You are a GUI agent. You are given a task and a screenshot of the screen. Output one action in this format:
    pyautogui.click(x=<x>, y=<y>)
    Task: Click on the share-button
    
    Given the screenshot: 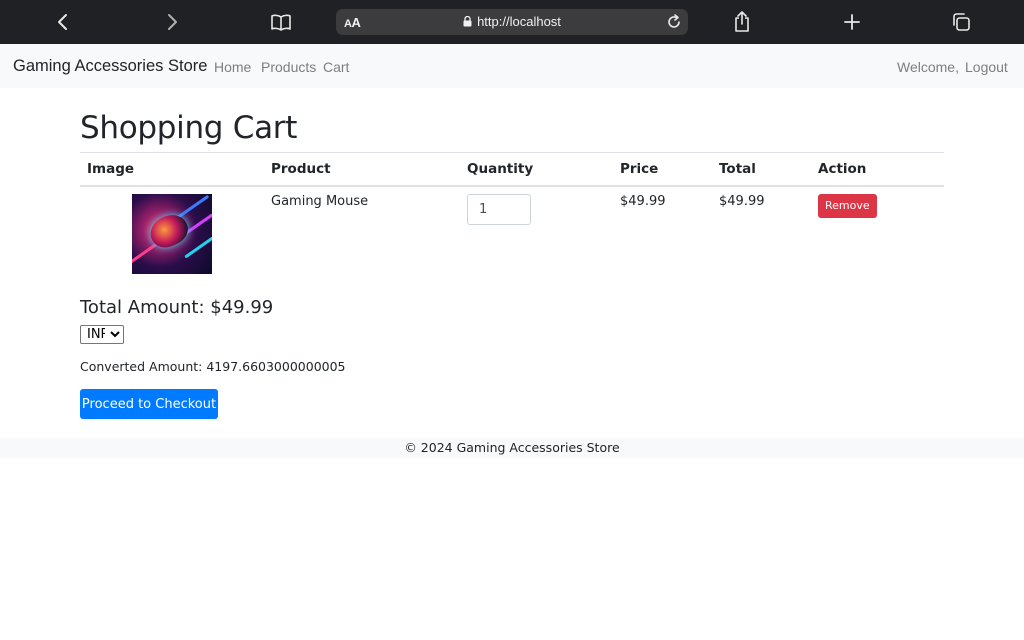 What is the action you would take?
    pyautogui.click(x=742, y=22)
    